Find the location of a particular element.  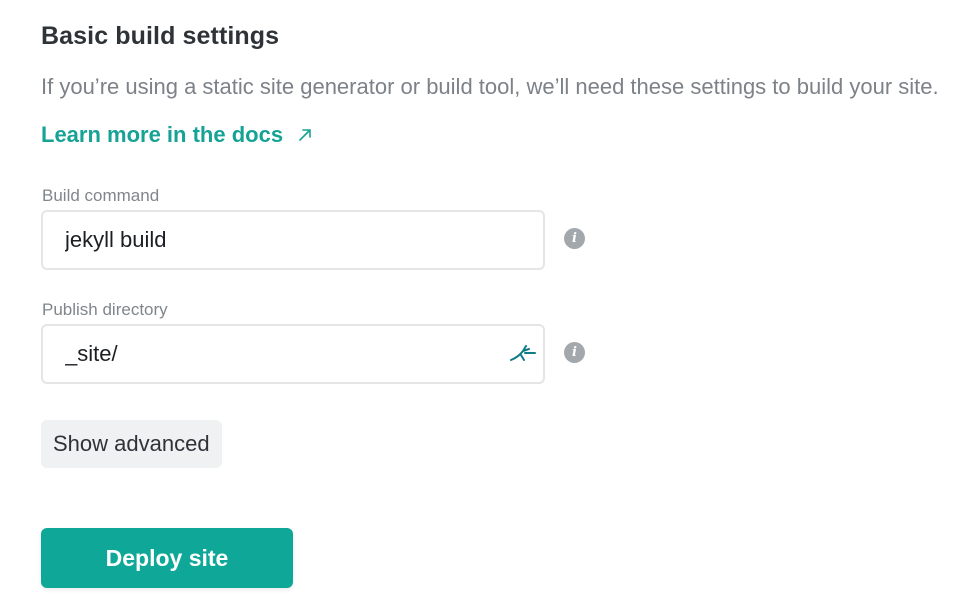

publish-directory-label: Publish directory is located at coordinates (105, 309).